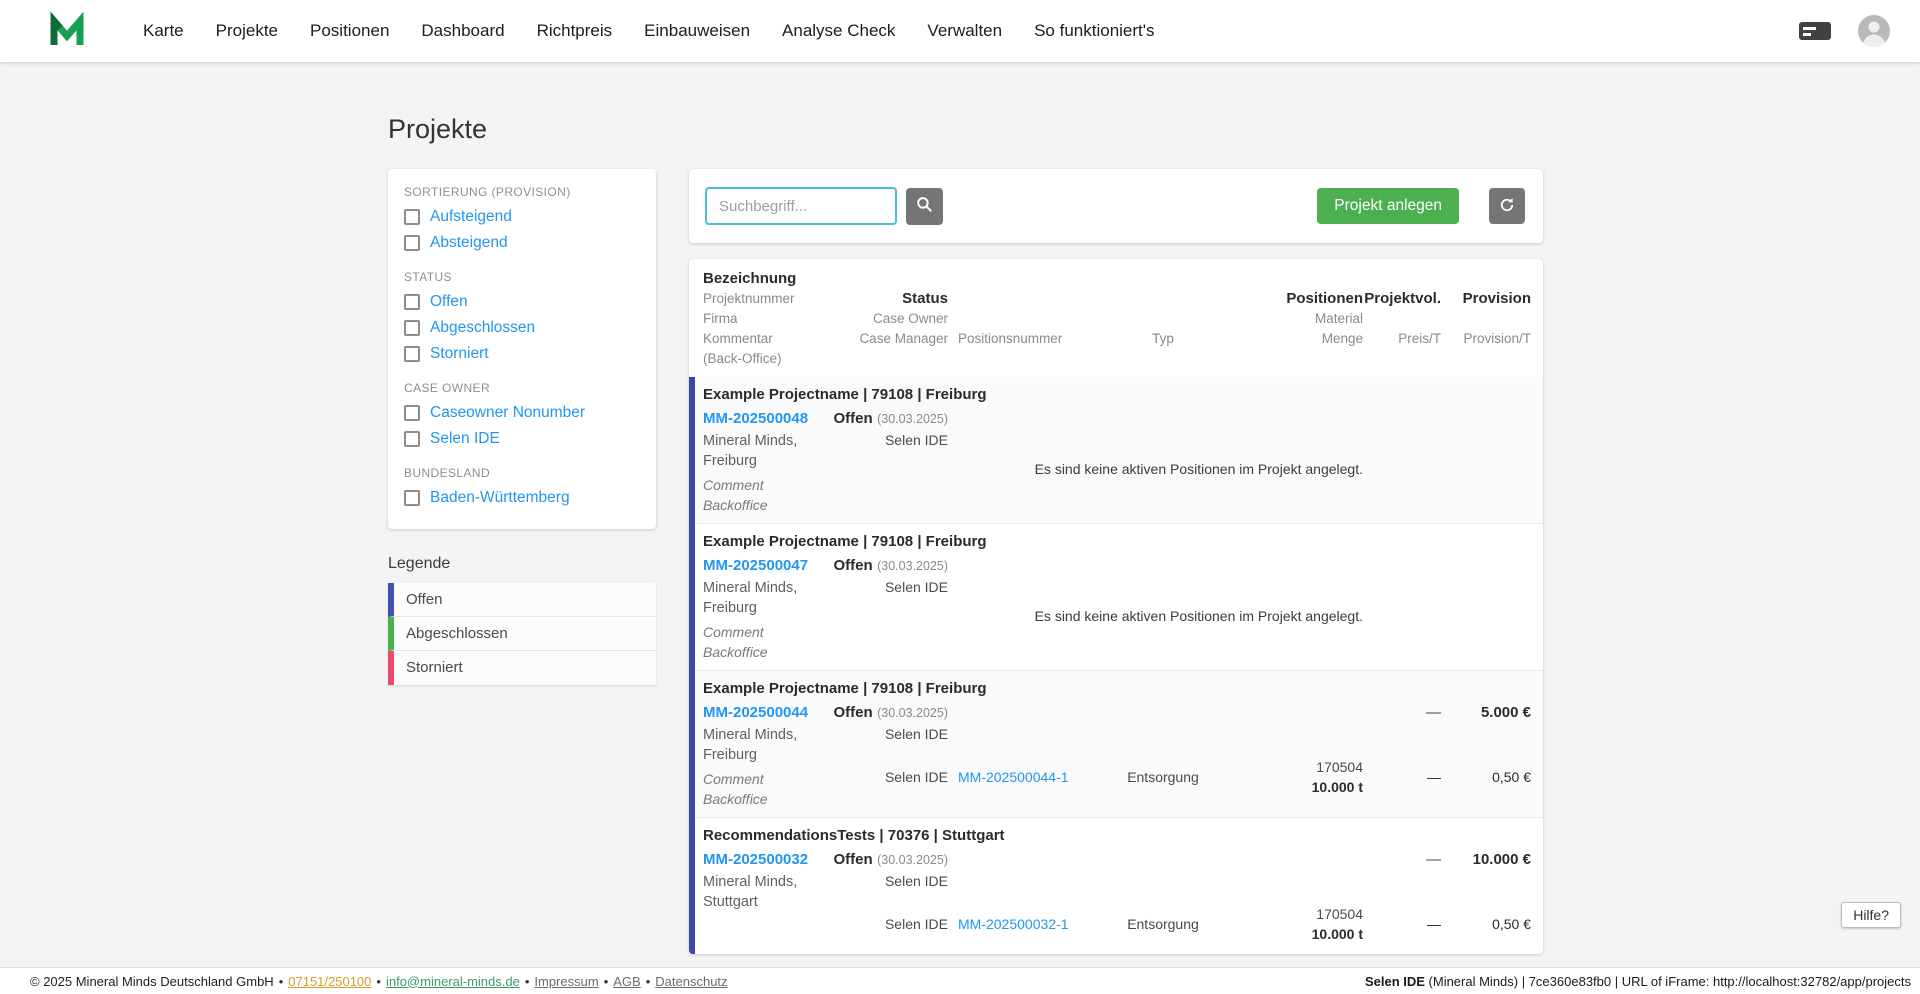  I want to click on create-project-button: Projekt anlegen, so click(1388, 206).